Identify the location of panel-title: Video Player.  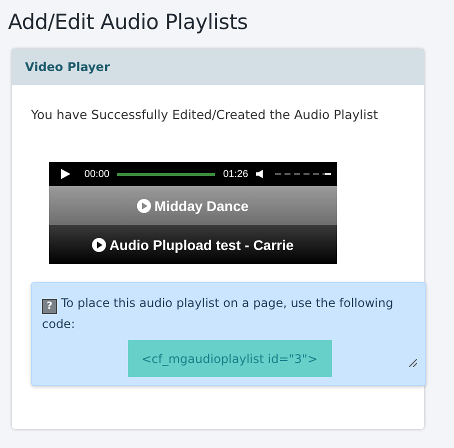
(67, 67).